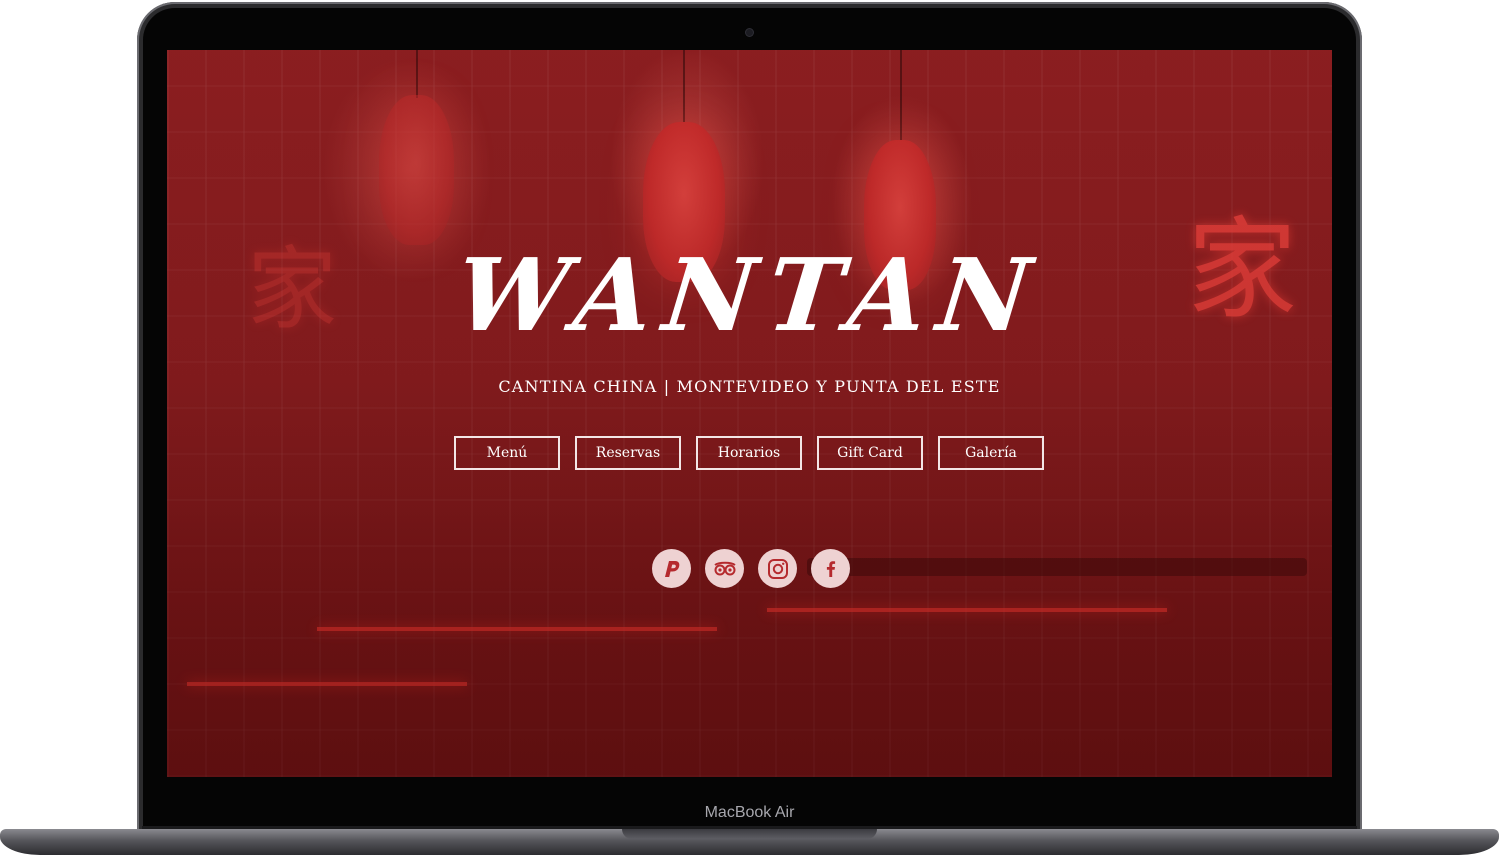  Describe the element at coordinates (749, 843) in the screenshot. I see `laptop-base` at that location.